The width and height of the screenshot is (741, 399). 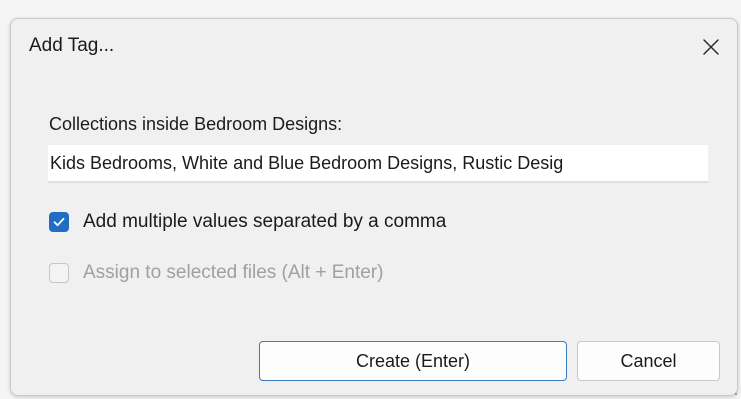 I want to click on assign-selected-checkbox, so click(x=59, y=273).